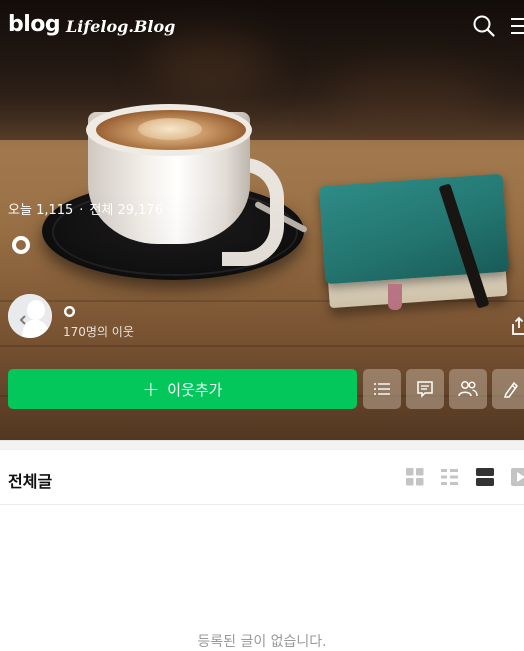 This screenshot has width=524, height=651. Describe the element at coordinates (485, 477) in the screenshot. I see `card-view-icon` at that location.